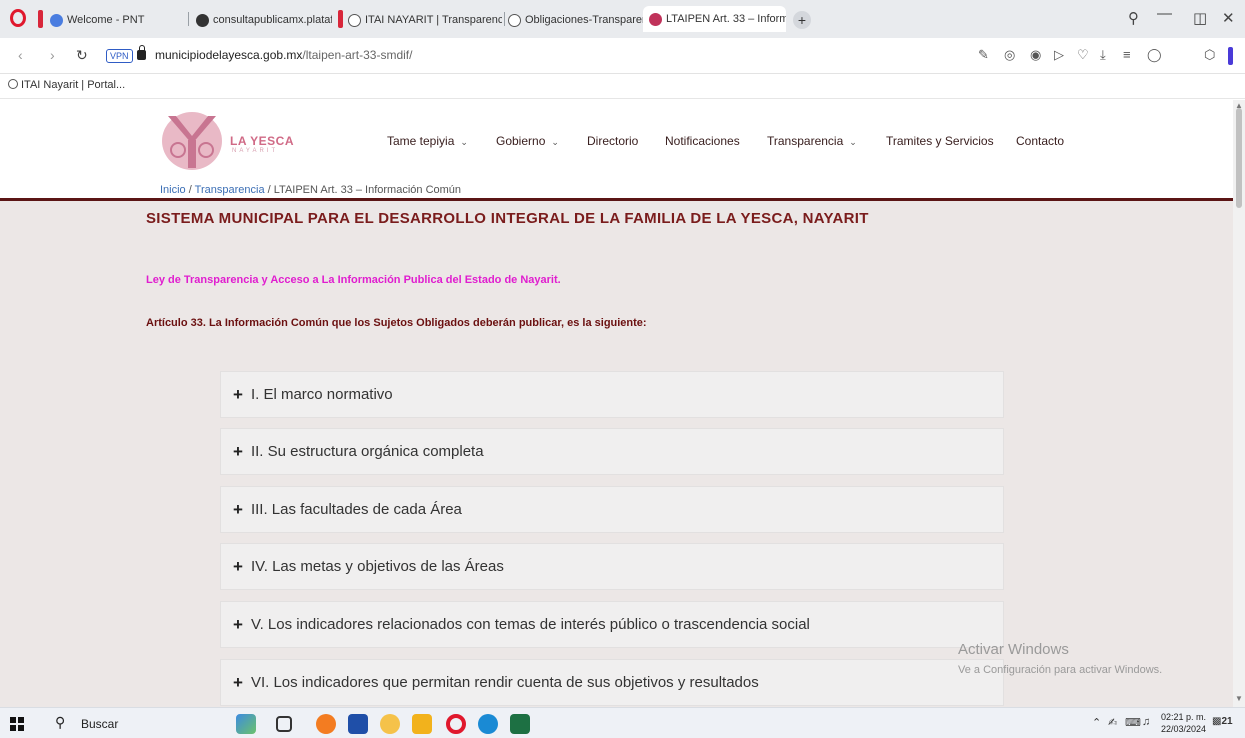 The width and height of the screenshot is (1245, 738). I want to click on nav-tame-tepiyia: Tame tepiyia ⌄, so click(427, 141).